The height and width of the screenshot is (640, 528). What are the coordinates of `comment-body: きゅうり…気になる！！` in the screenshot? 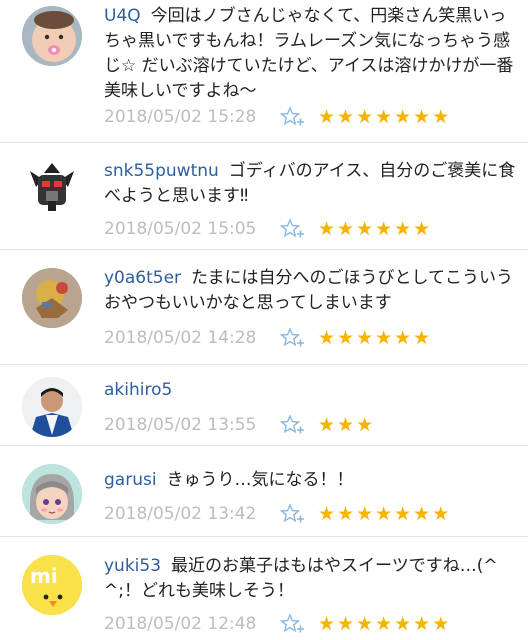 It's located at (260, 480).